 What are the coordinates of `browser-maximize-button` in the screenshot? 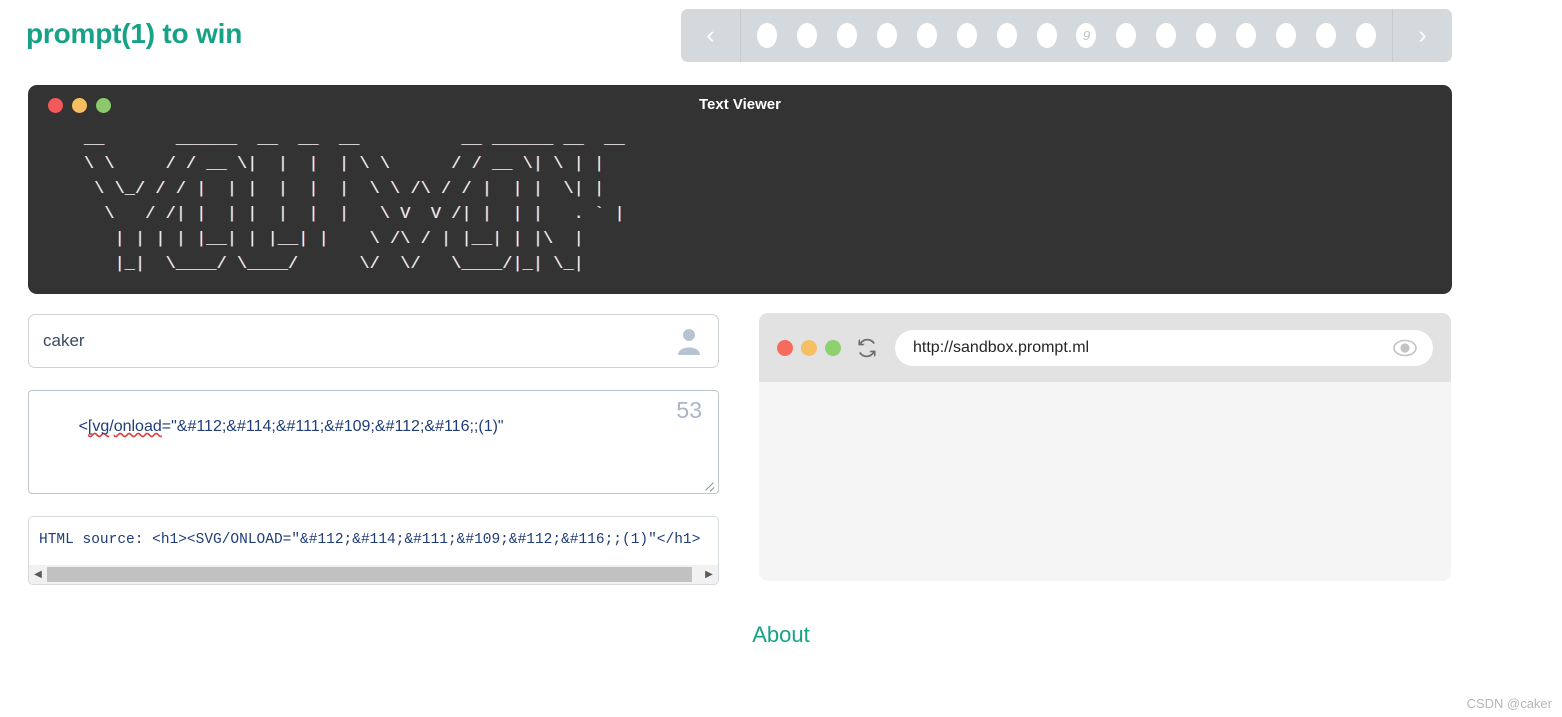 It's located at (833, 347).